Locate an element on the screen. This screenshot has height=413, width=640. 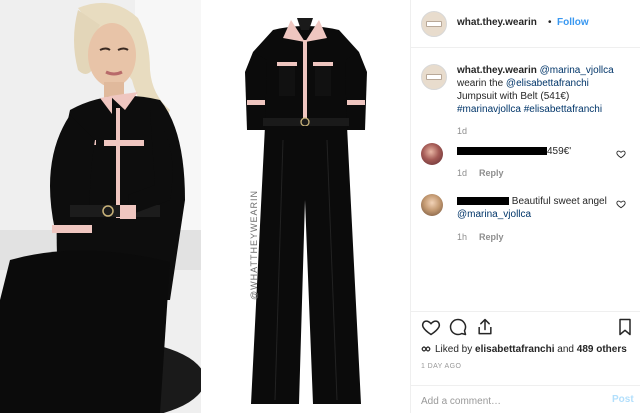
comment-text: Beautiful sweet angel @marina_vjollca is located at coordinates (539, 208).